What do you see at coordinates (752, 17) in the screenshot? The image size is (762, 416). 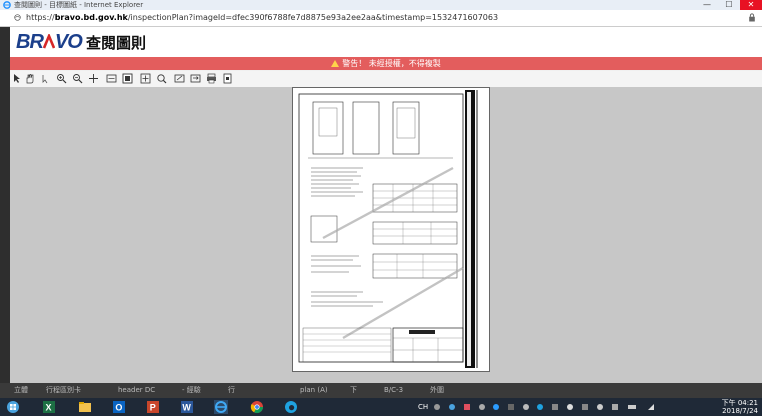 I see `lock-icon` at bounding box center [752, 17].